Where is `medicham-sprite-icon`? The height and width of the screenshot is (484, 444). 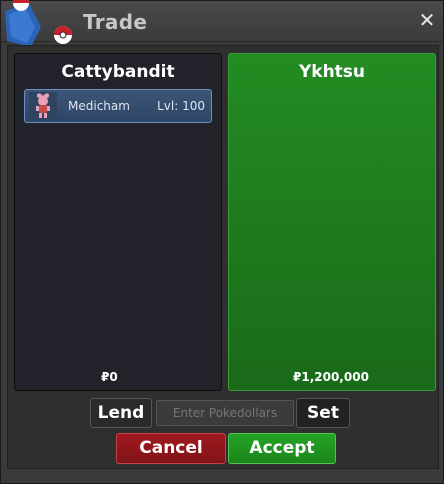
medicham-sprite-icon is located at coordinates (43, 106).